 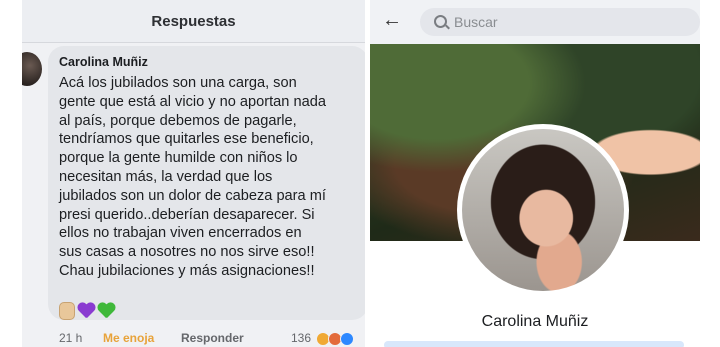 I want to click on back-arrow-icon: ←, so click(x=392, y=20).